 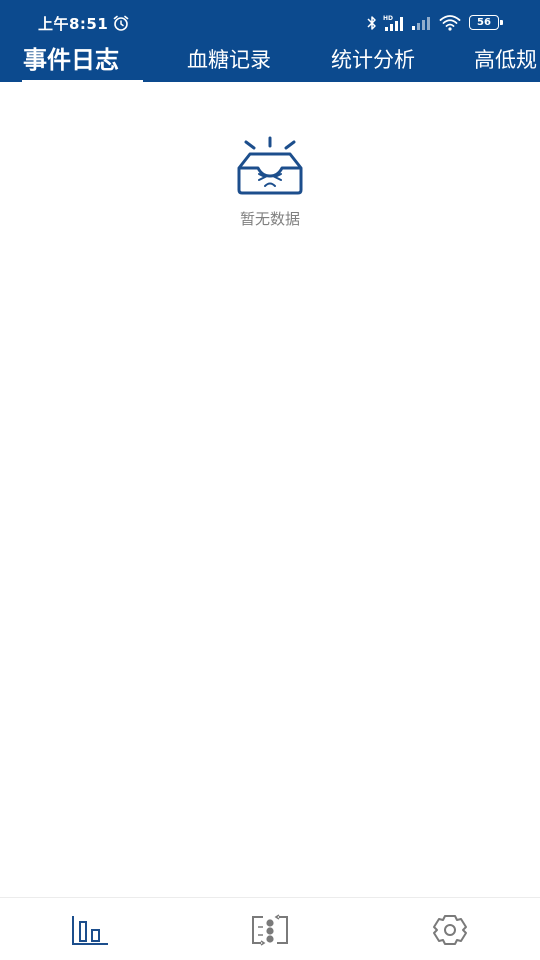 What do you see at coordinates (269, 219) in the screenshot?
I see `empty-message: 暂无数据` at bounding box center [269, 219].